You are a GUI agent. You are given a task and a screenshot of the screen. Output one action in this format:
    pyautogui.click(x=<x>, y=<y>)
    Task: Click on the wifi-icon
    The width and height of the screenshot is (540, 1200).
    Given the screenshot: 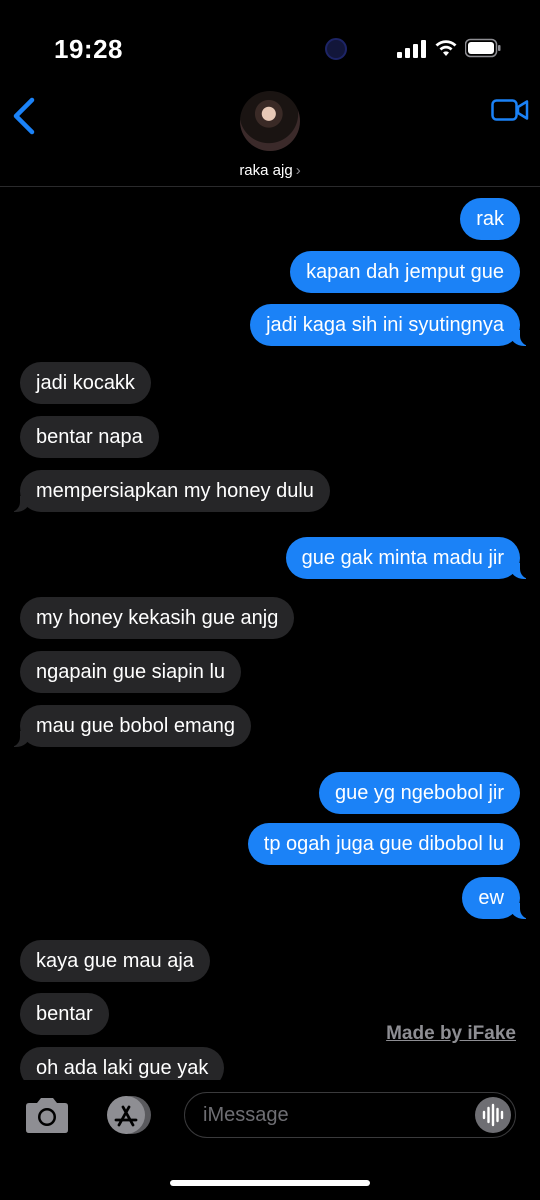 What is the action you would take?
    pyautogui.click(x=446, y=48)
    